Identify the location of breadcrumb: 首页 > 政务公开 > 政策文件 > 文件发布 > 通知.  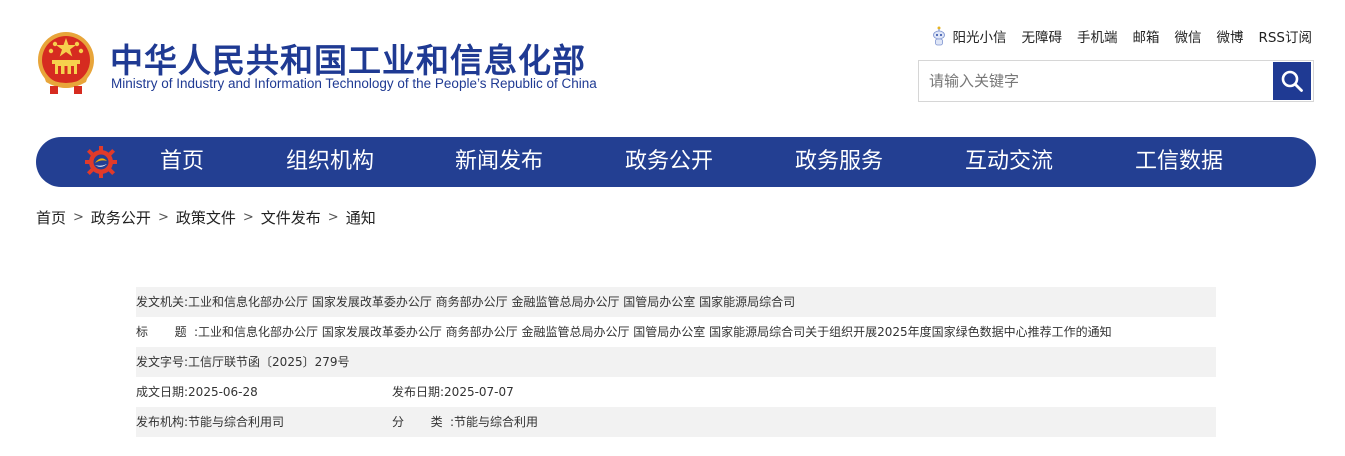
(206, 217).